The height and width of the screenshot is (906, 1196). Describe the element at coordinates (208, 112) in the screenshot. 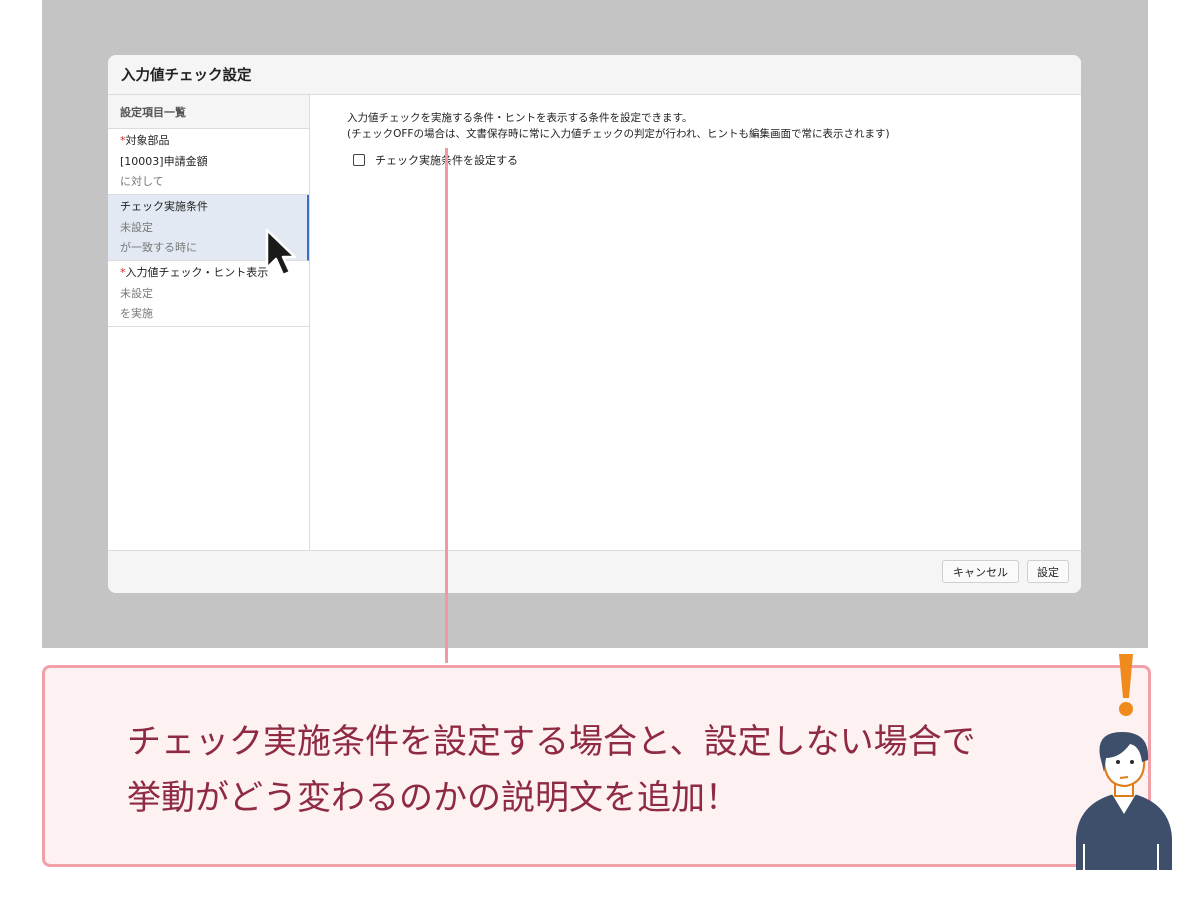

I see `sidebar-title: 設定項目一覧` at that location.